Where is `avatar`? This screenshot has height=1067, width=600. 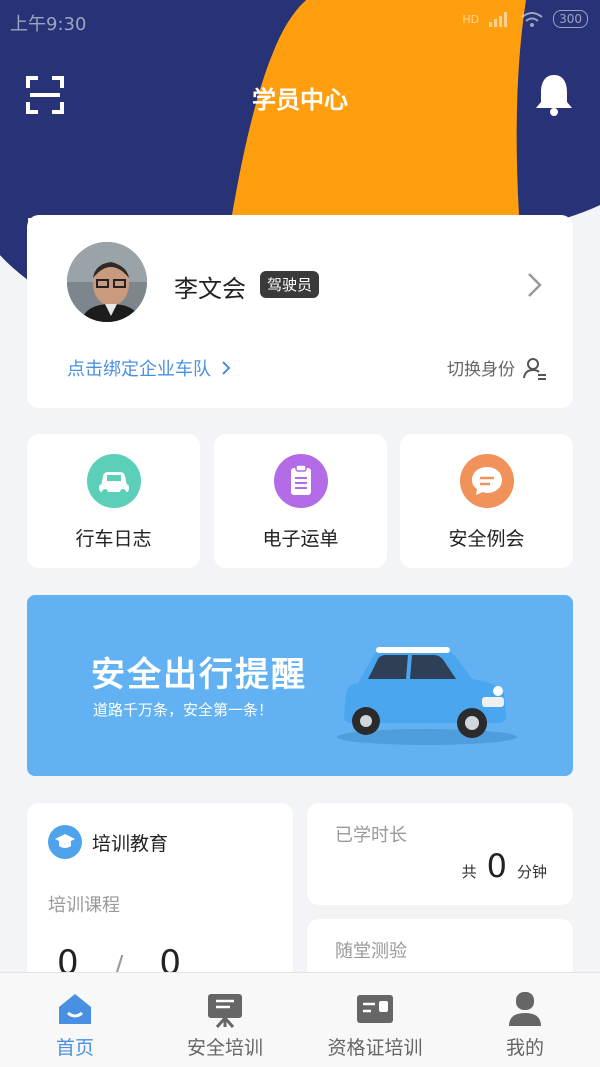 avatar is located at coordinates (107, 282).